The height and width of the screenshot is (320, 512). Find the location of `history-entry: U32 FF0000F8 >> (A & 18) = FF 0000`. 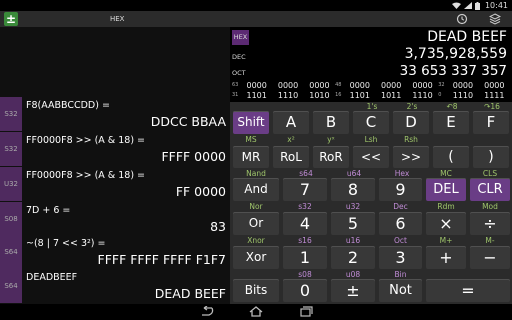

history-entry: U32 FF0000F8 >> (A & 18) = FF 0000 is located at coordinates (115, 184).